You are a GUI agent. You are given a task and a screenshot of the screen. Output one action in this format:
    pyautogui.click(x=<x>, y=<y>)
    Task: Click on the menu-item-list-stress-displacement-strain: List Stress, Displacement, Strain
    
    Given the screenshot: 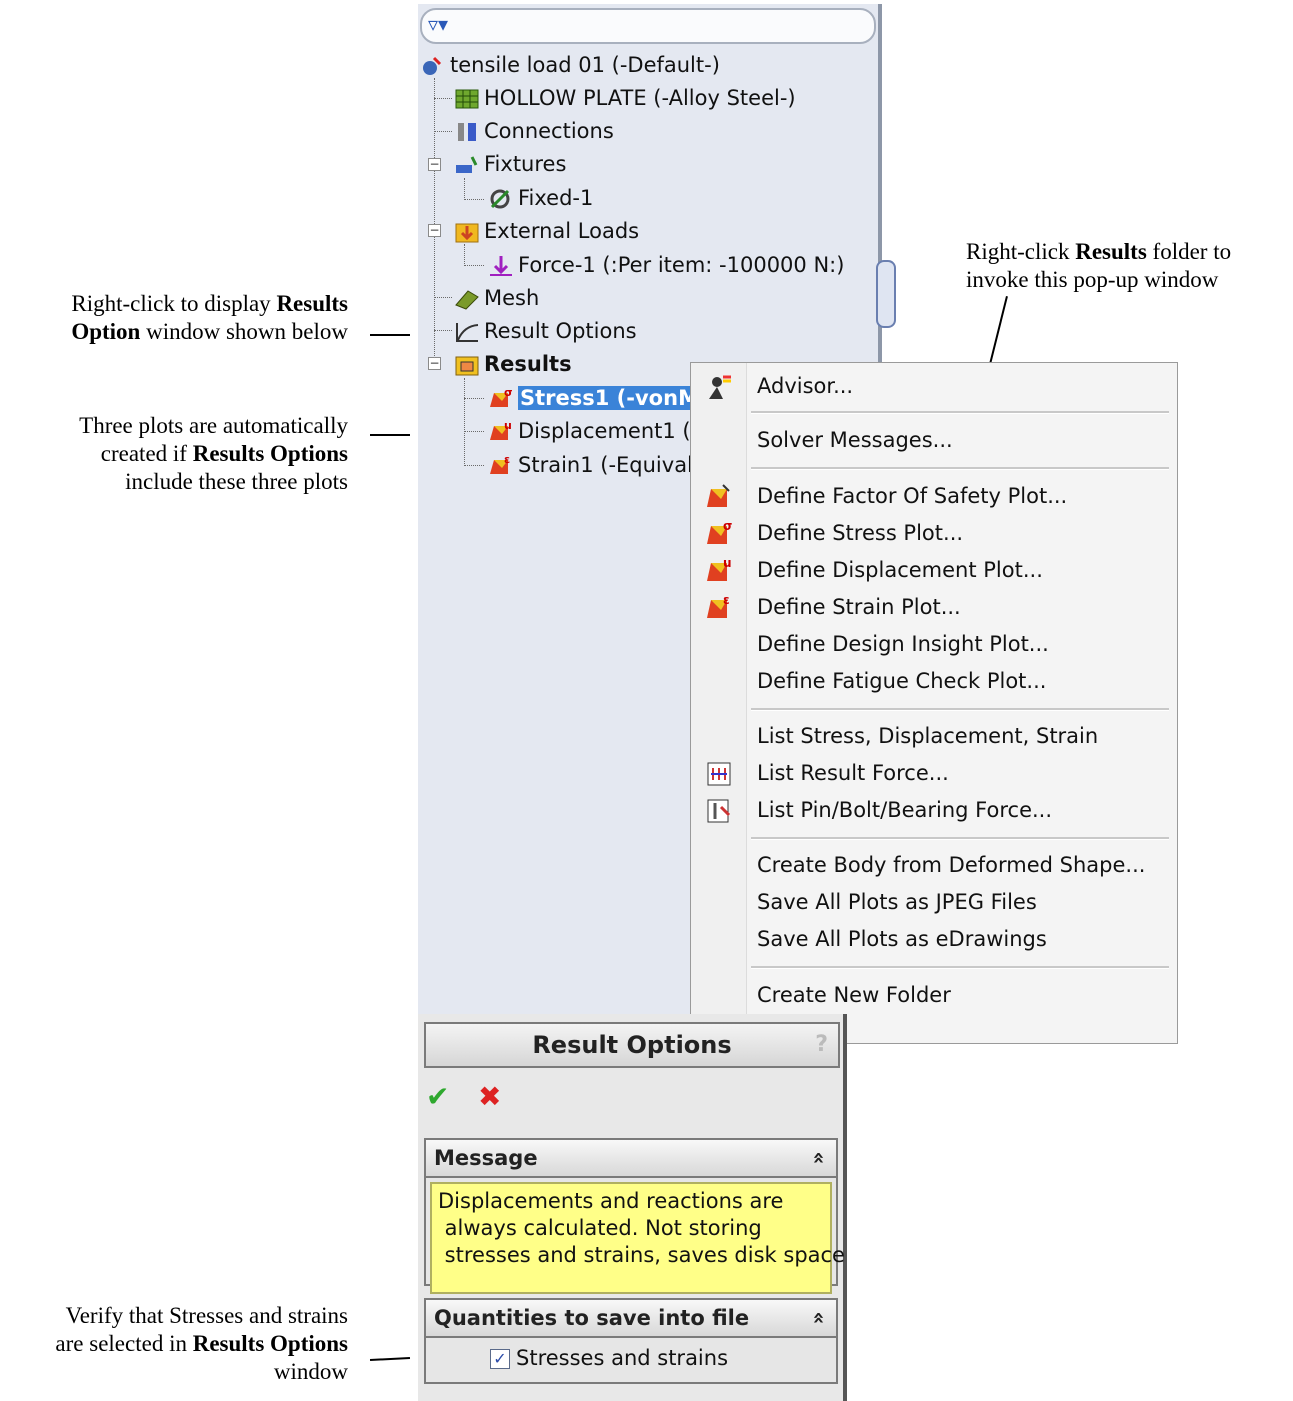 What is the action you would take?
    pyautogui.click(x=927, y=736)
    